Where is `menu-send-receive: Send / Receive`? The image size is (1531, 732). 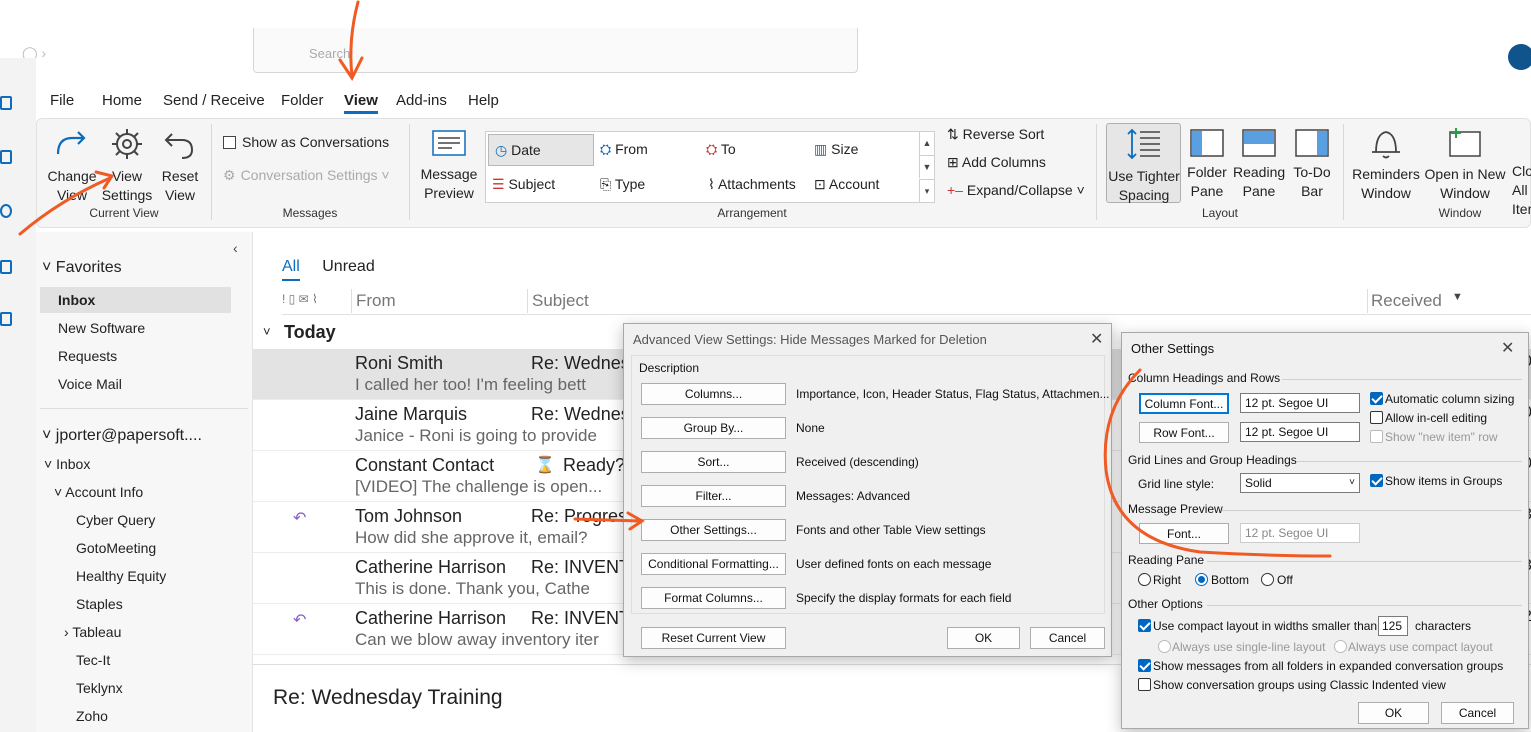 menu-send-receive: Send / Receive is located at coordinates (214, 100).